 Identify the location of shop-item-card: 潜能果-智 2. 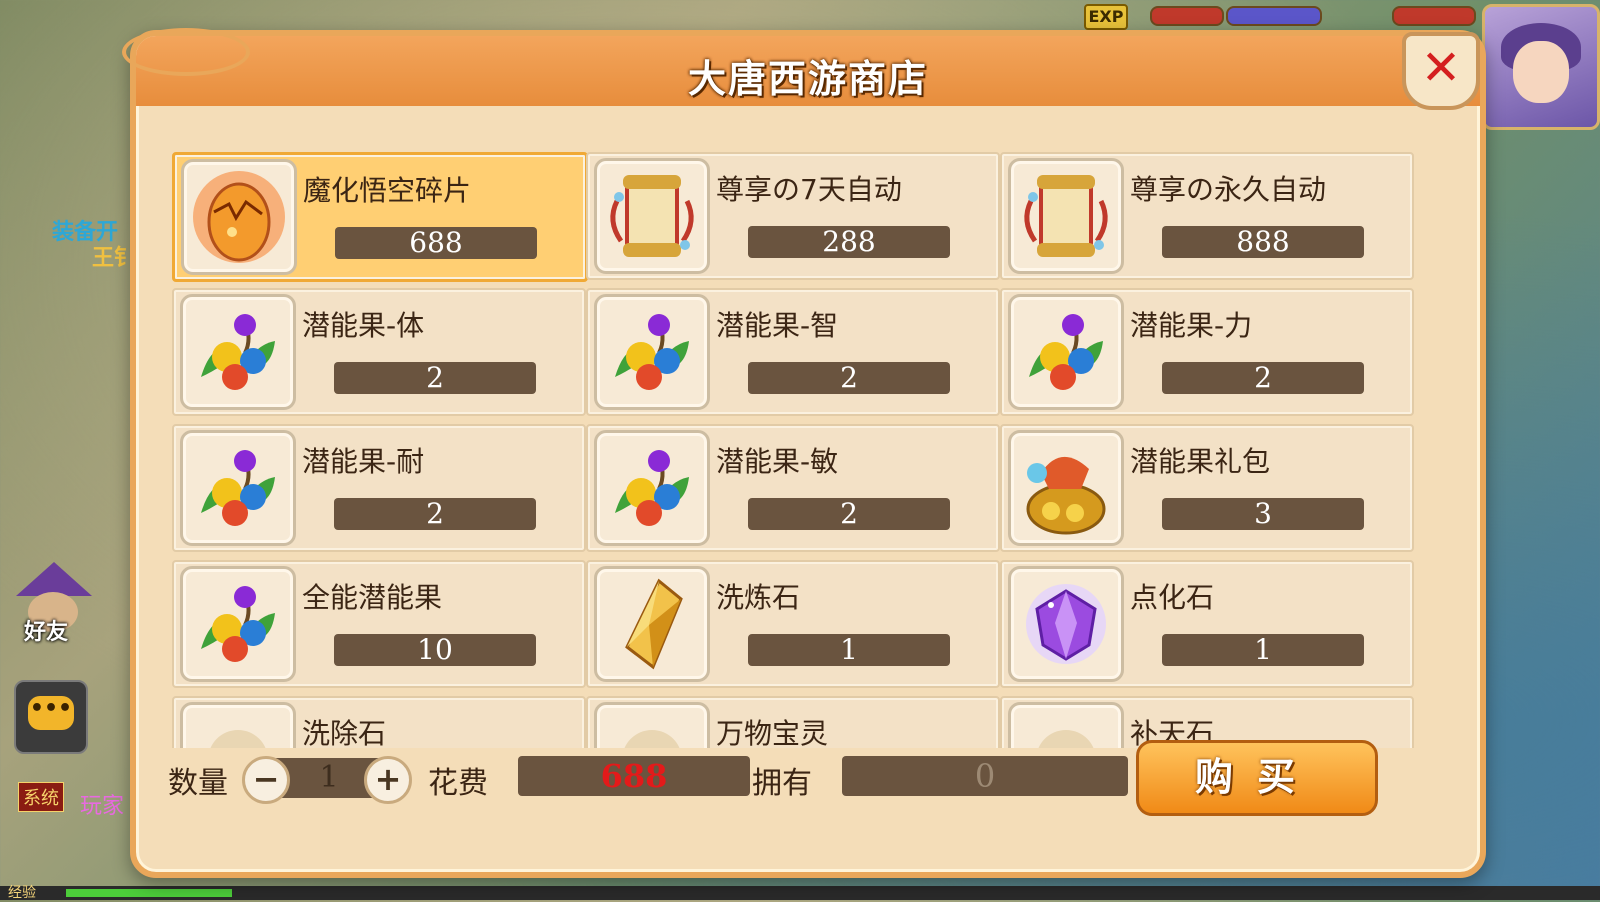
(793, 352).